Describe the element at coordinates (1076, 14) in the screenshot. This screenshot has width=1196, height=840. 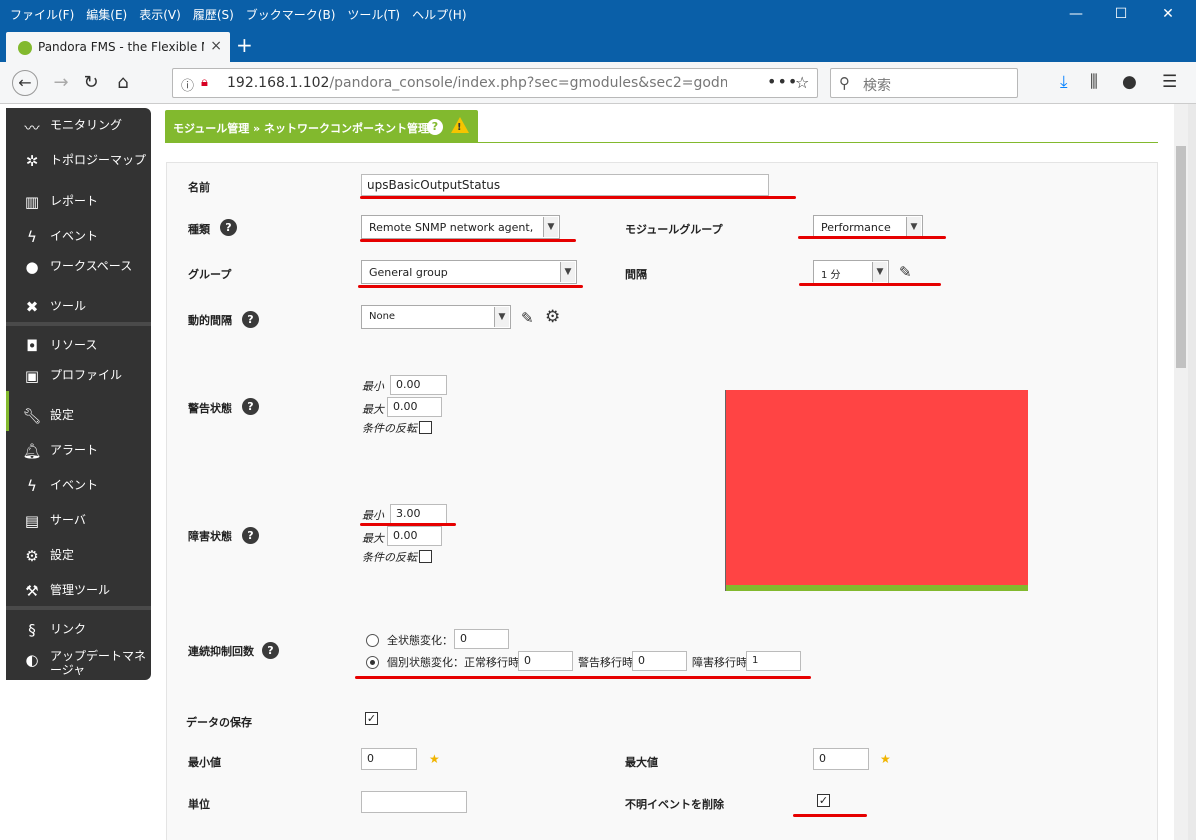
I see `minimize-icon: —` at that location.